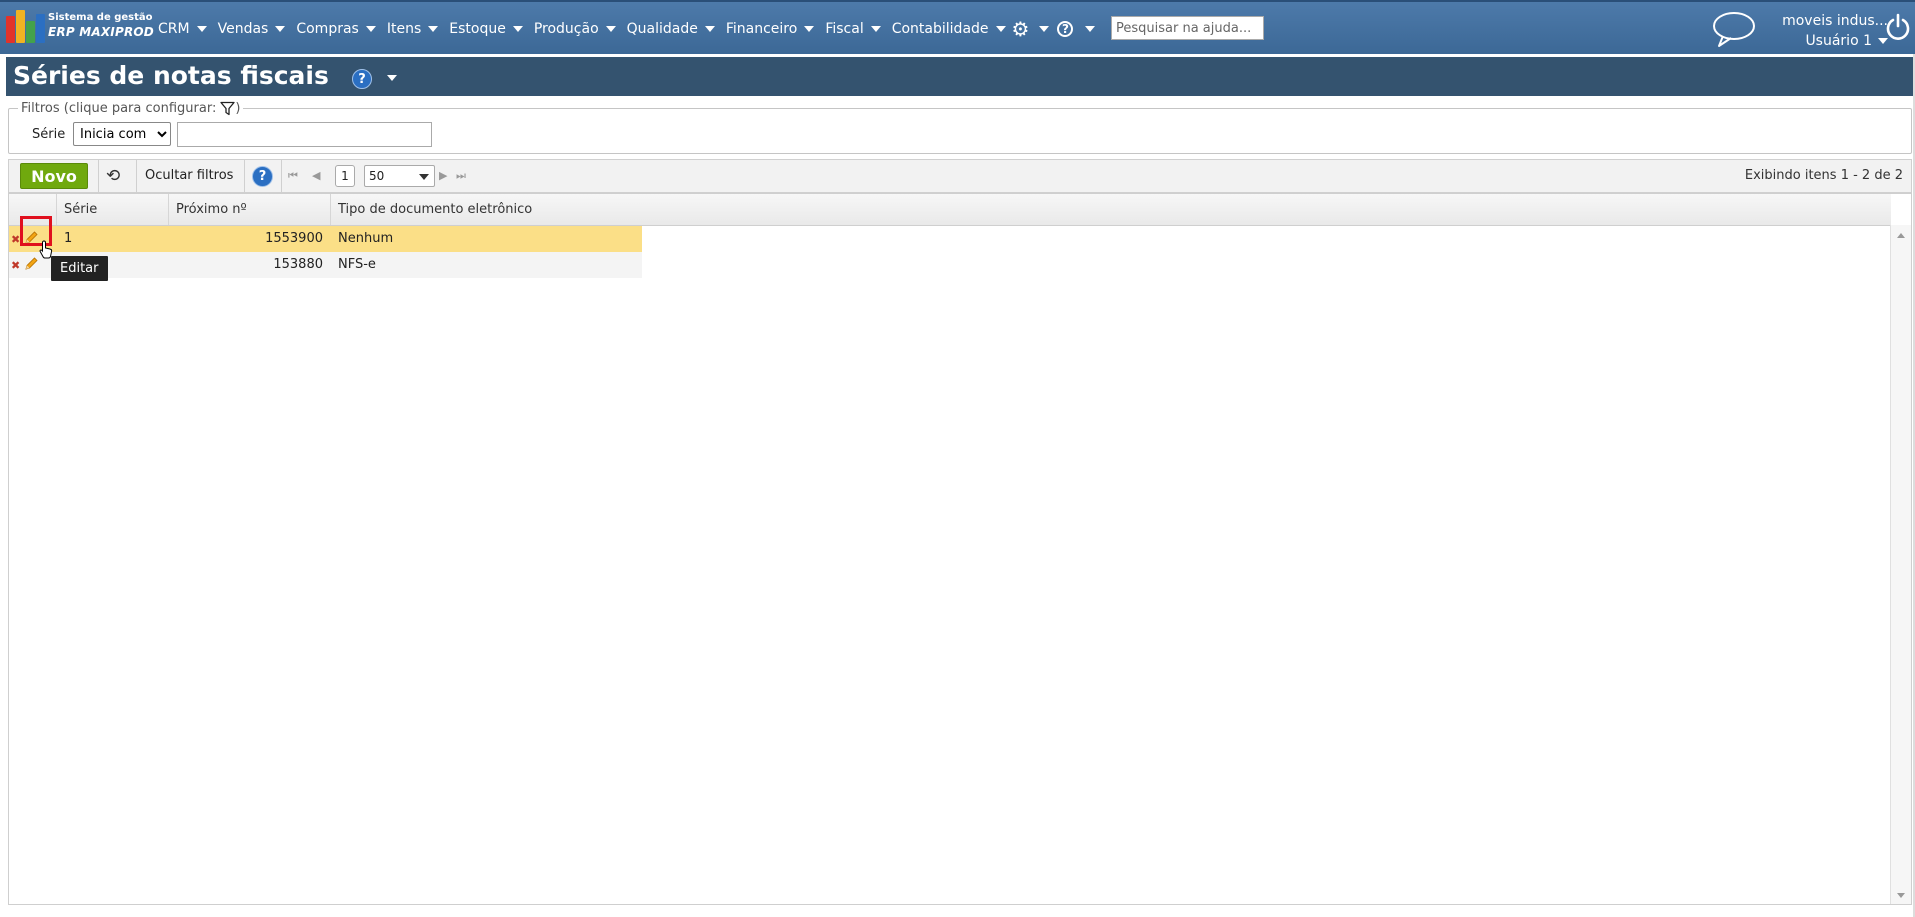 This screenshot has height=917, width=1915. Describe the element at coordinates (761, 29) in the screenshot. I see `menu-label: Financeiro` at that location.